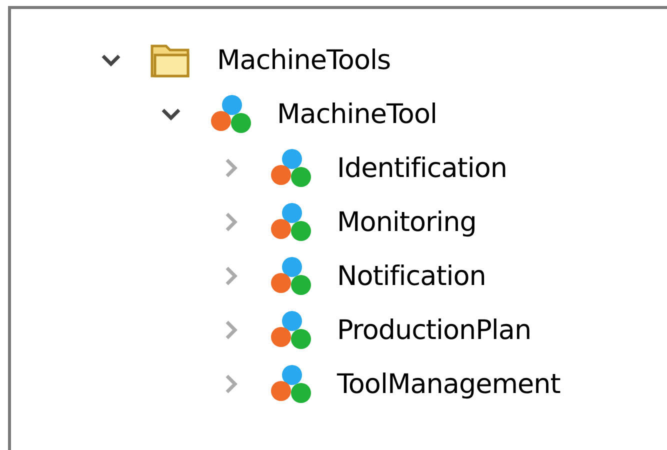  I want to click on tree-item-label: Identification, so click(422, 168).